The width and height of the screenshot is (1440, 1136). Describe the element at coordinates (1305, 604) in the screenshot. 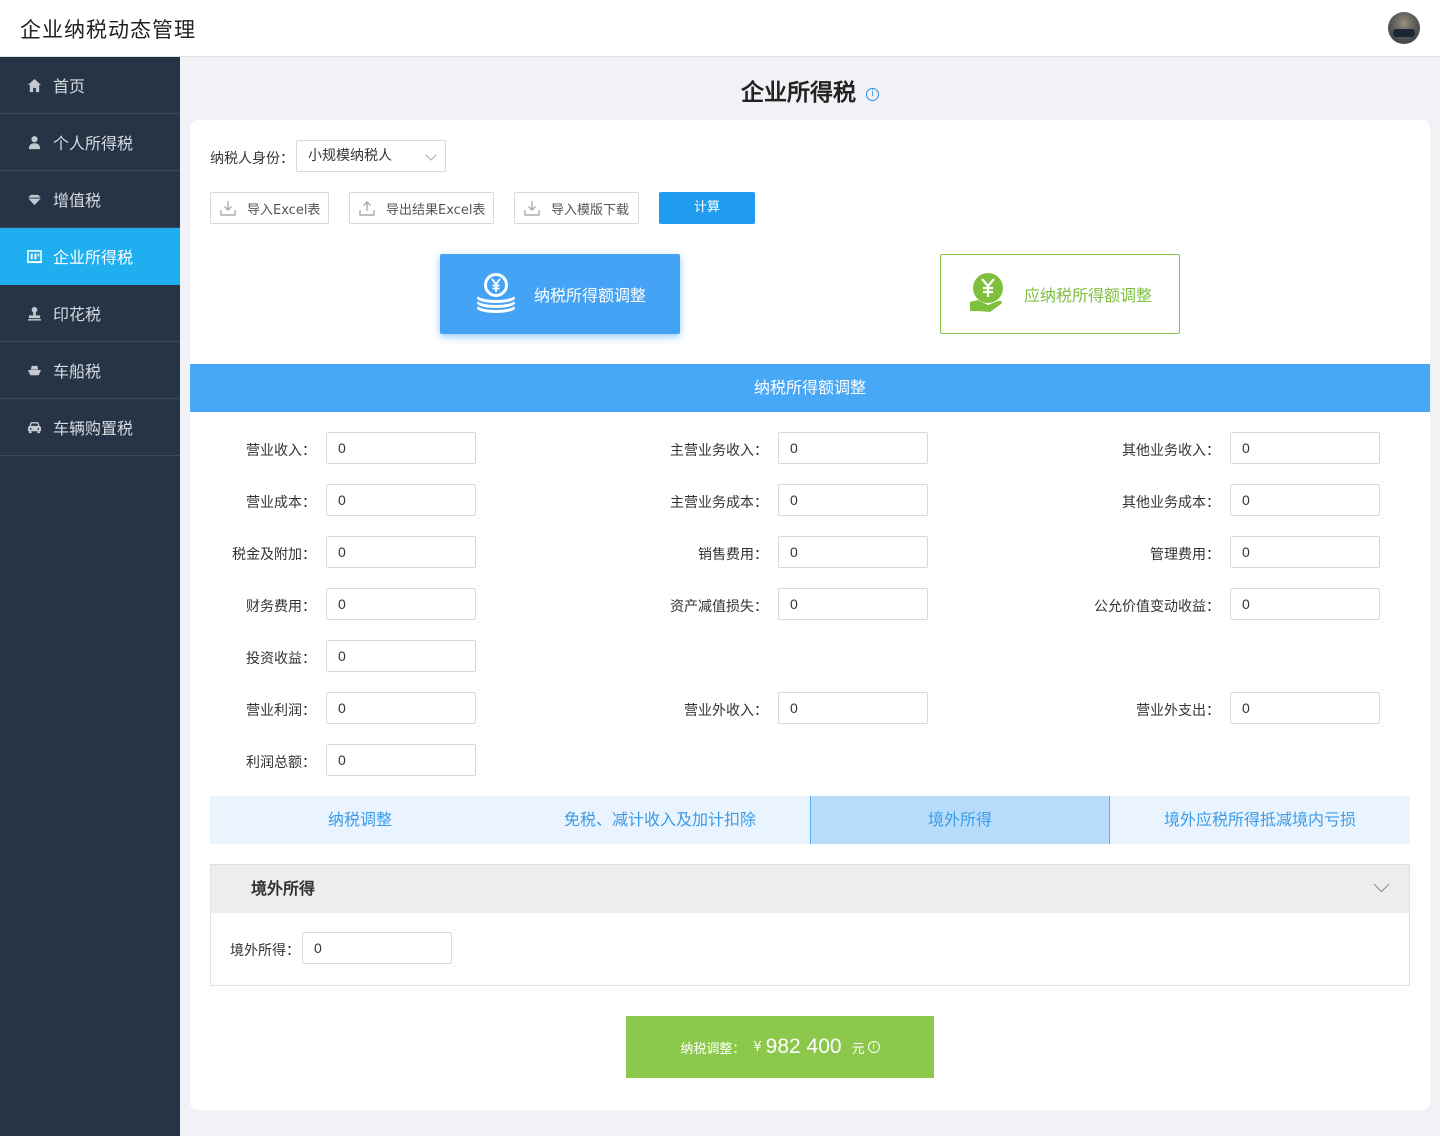

I see `fair-value-gain-input: 0` at that location.